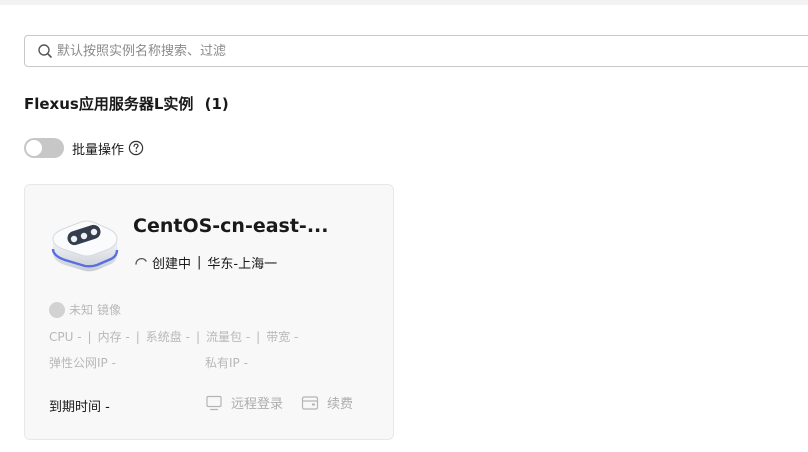  What do you see at coordinates (167, 337) in the screenshot?
I see `spec-system-disk: 系统盘 -` at bounding box center [167, 337].